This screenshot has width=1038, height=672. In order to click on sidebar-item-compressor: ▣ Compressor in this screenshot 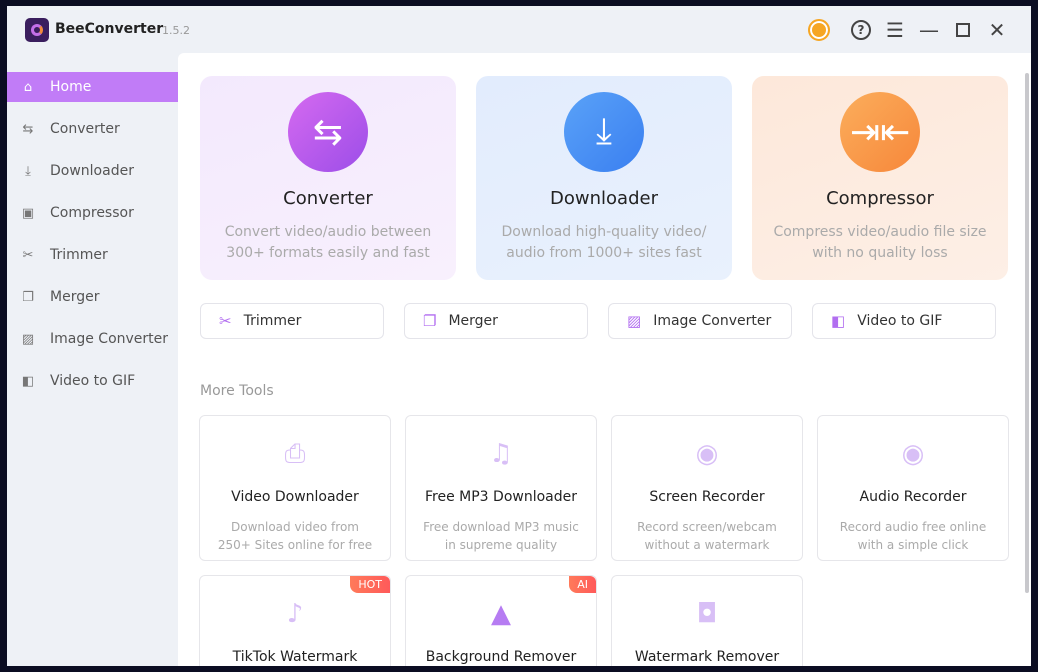, I will do `click(92, 213)`.